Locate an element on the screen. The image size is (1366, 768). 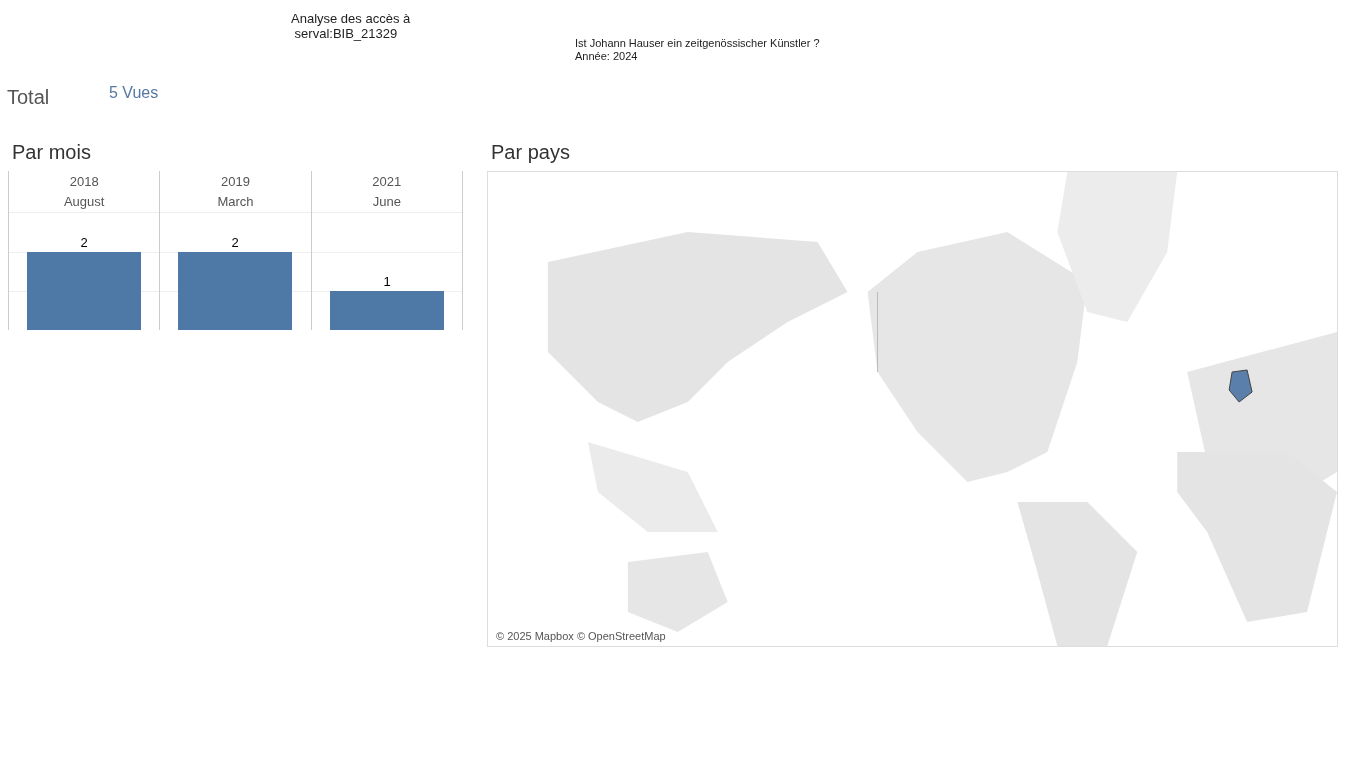
year-header: 2018 is located at coordinates (84, 181).